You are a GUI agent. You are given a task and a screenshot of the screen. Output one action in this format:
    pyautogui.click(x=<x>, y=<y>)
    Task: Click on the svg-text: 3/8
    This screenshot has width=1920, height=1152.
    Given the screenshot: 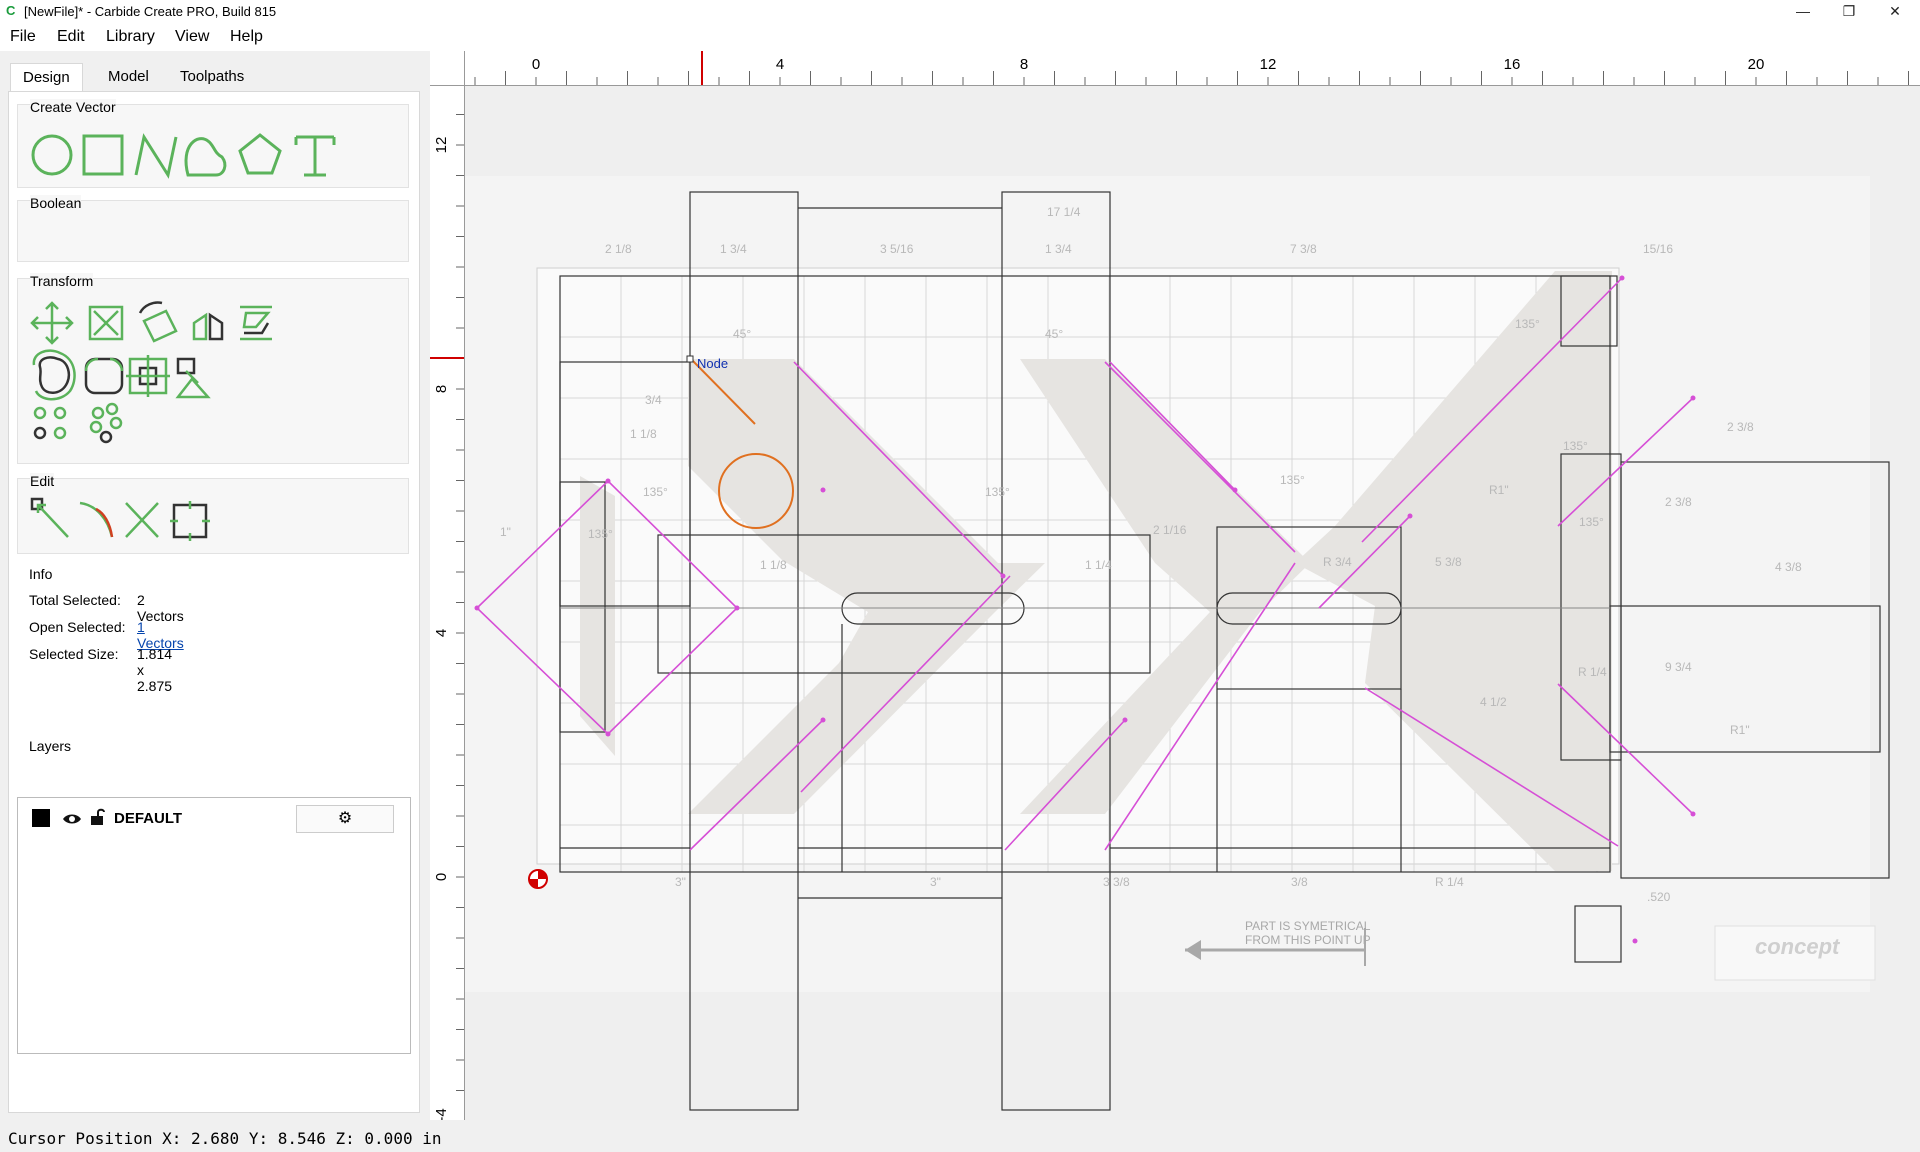 What is the action you would take?
    pyautogui.click(x=1299, y=882)
    